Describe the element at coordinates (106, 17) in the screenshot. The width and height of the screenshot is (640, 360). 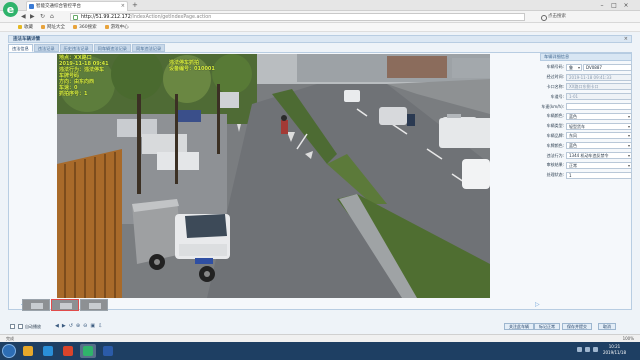
I see `url-host: http://51.99.212.172` at that location.